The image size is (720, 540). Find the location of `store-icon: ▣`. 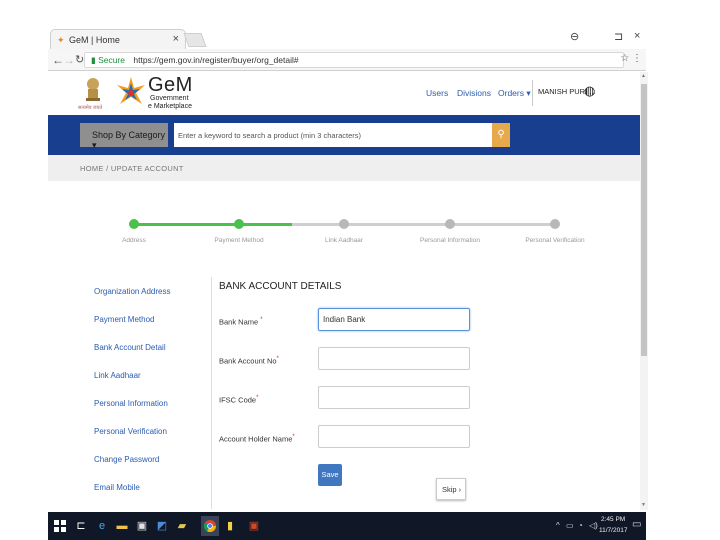

store-icon: ▣ is located at coordinates (142, 526).